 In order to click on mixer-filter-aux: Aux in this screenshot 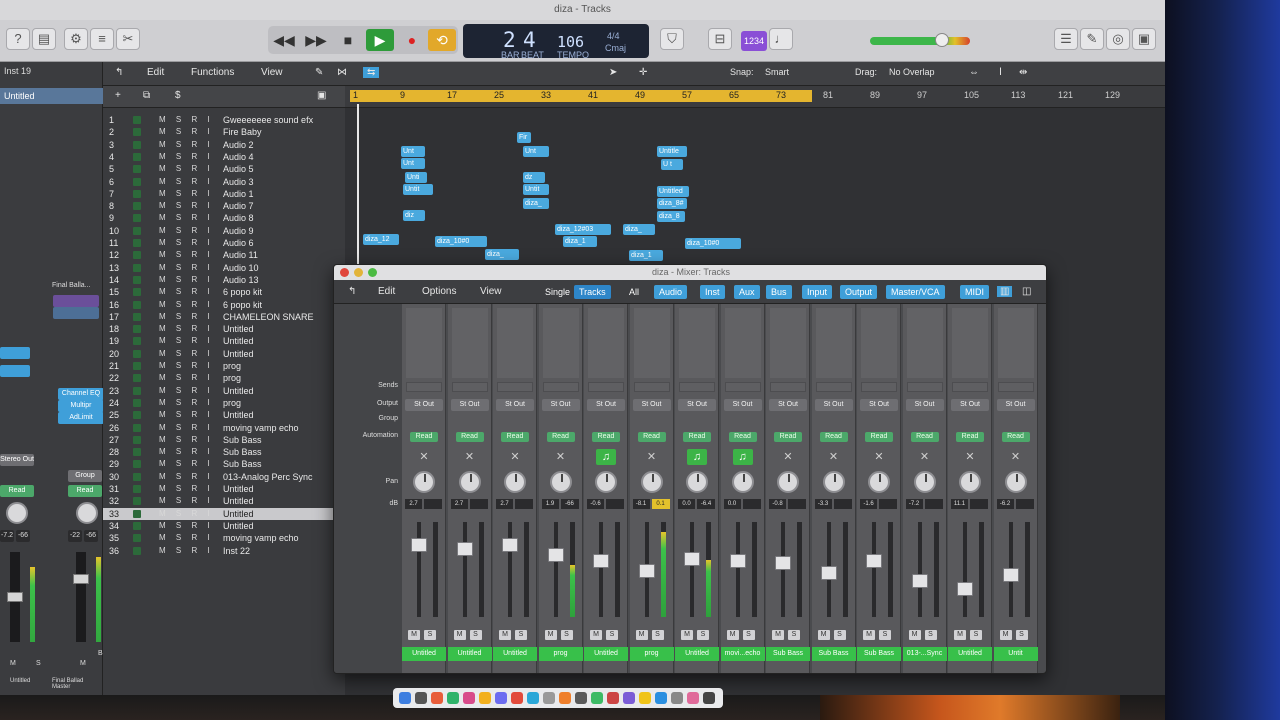, I will do `click(747, 292)`.